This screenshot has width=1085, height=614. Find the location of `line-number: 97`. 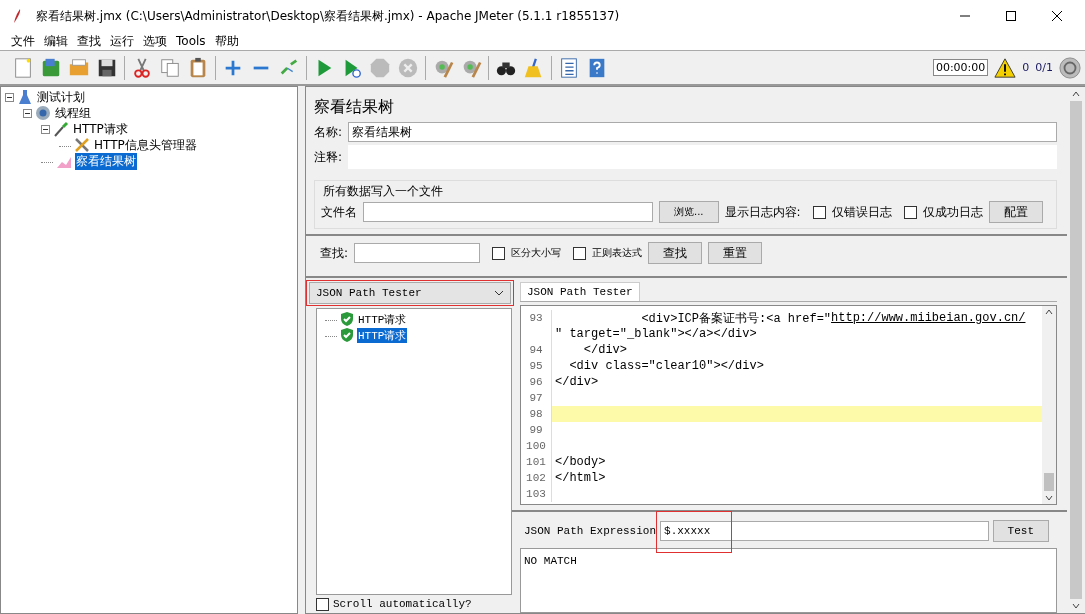

line-number: 97 is located at coordinates (536, 398).